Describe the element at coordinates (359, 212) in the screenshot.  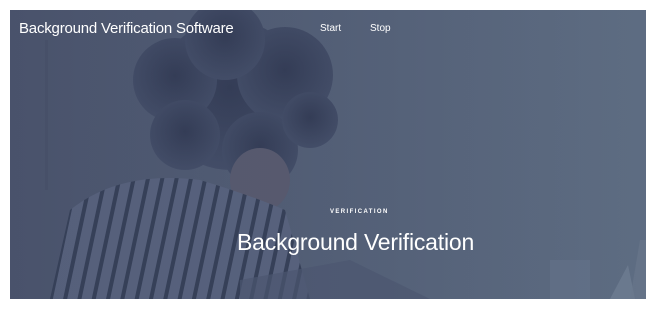
I see `hero-eyebrow: VERIFICATION` at that location.